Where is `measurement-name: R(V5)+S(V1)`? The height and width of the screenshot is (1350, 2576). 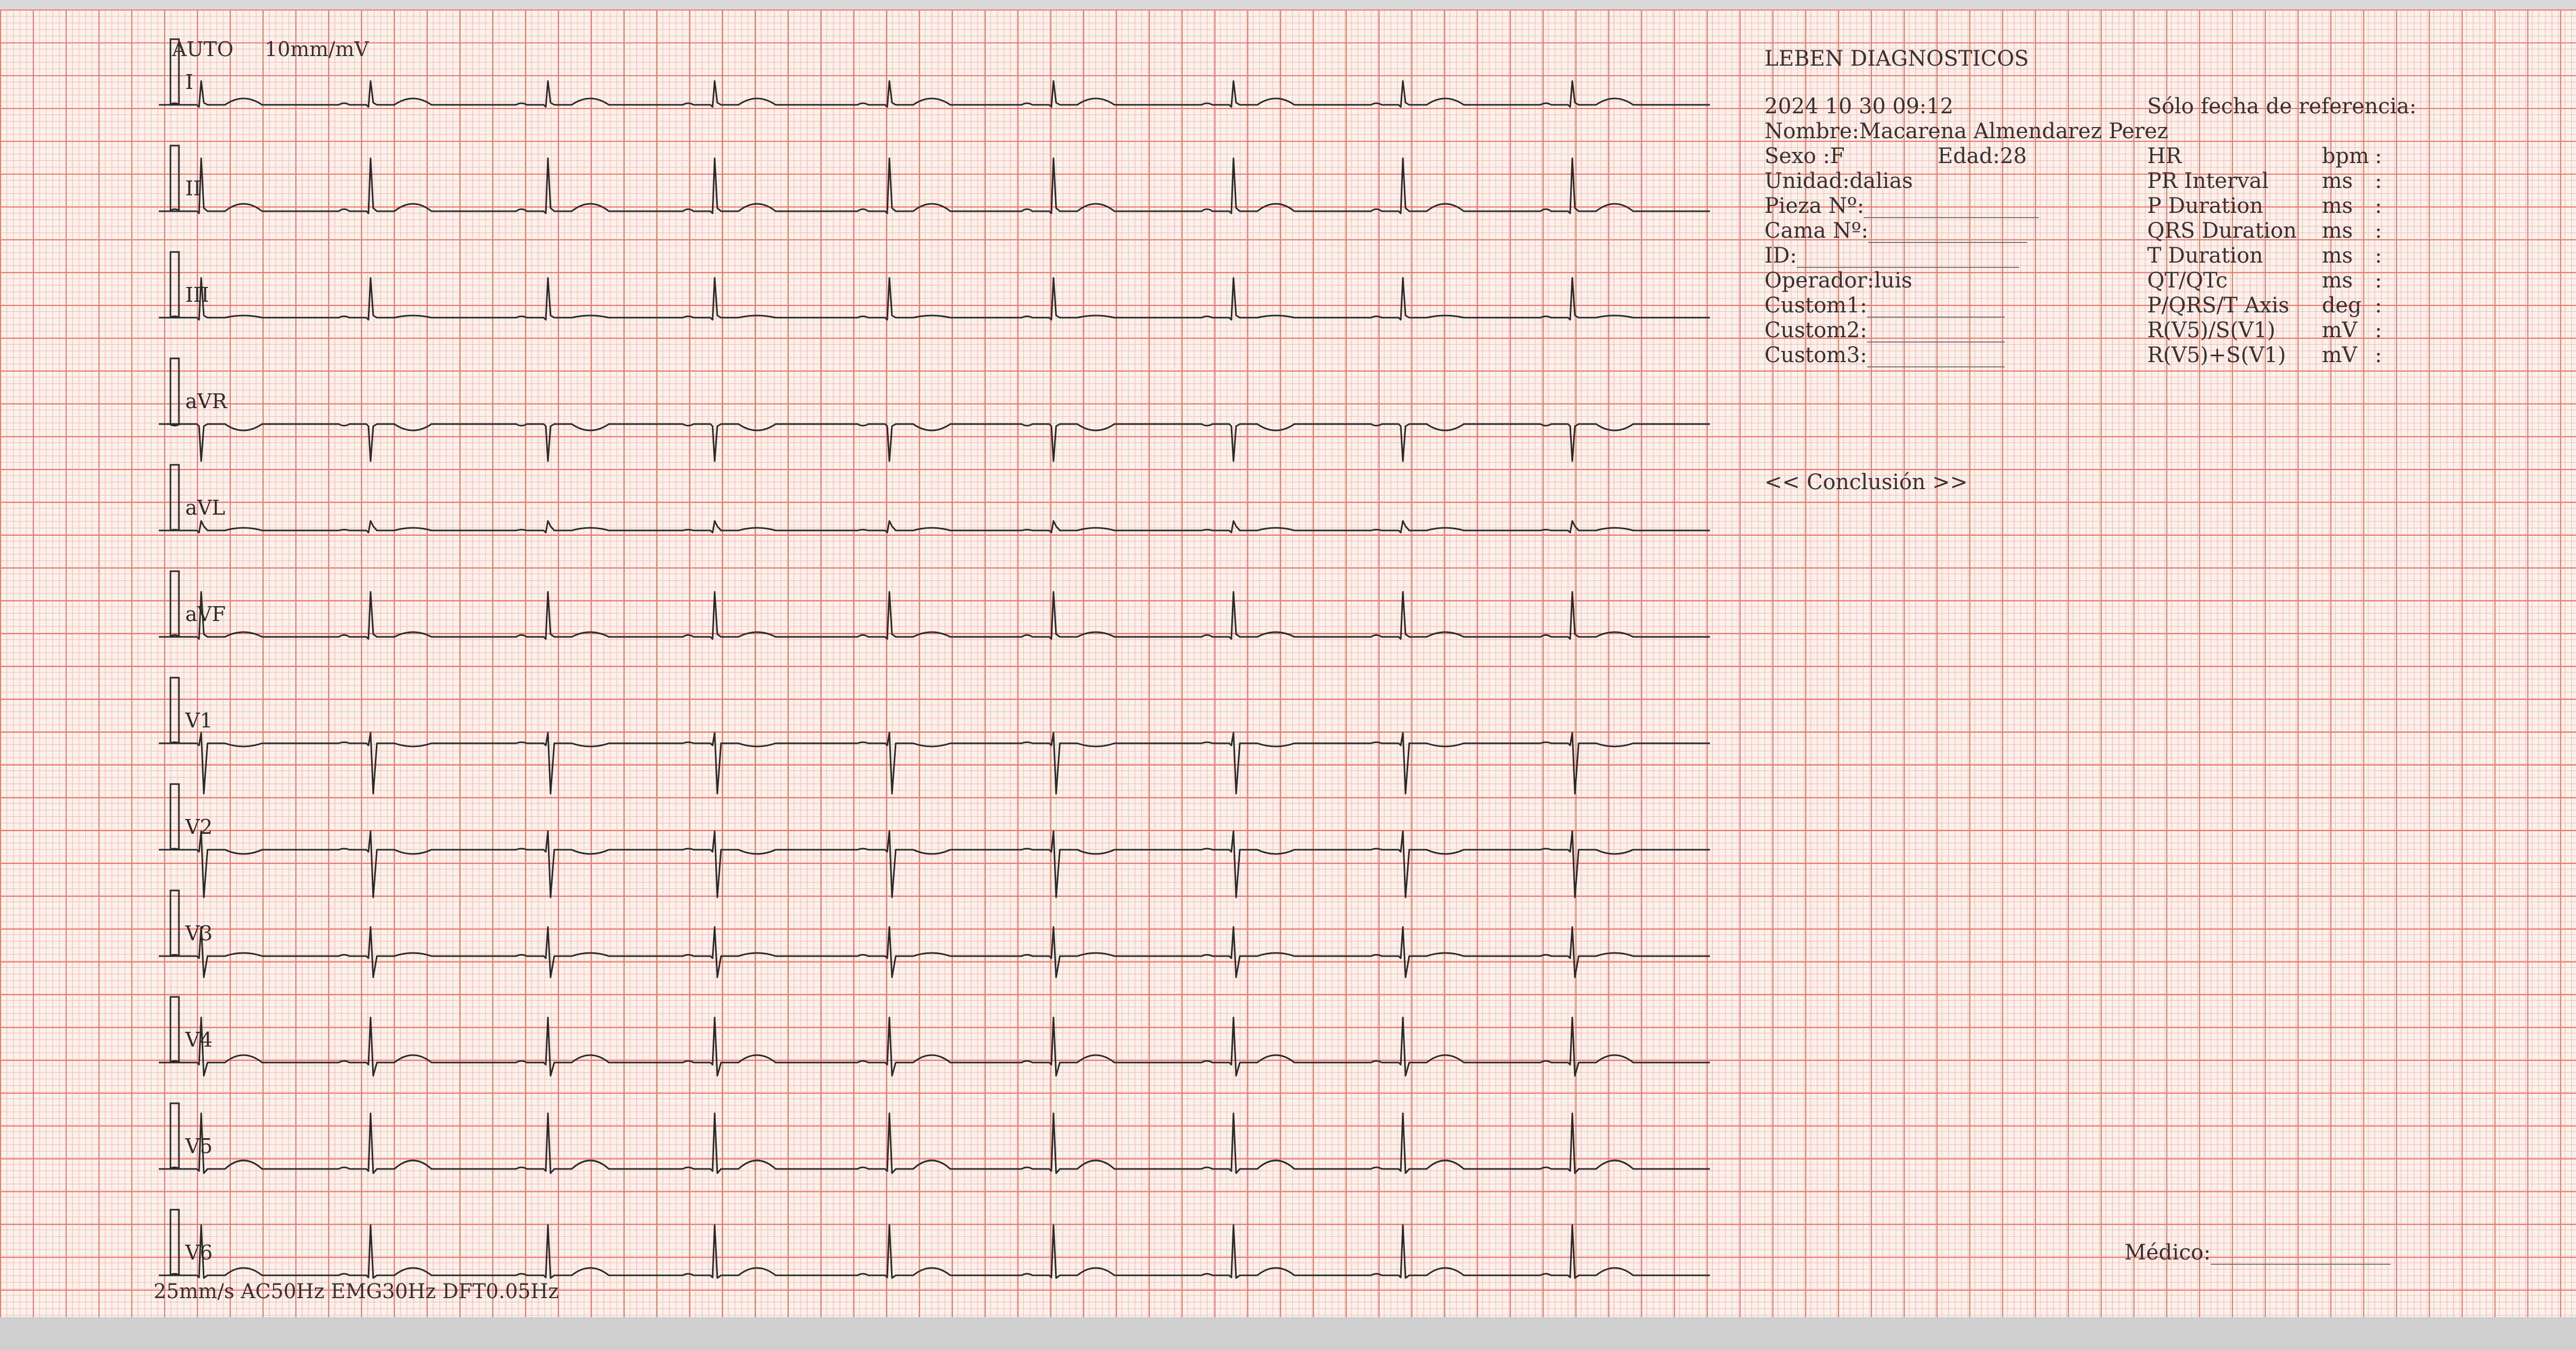 measurement-name: R(V5)+S(V1) is located at coordinates (2217, 355).